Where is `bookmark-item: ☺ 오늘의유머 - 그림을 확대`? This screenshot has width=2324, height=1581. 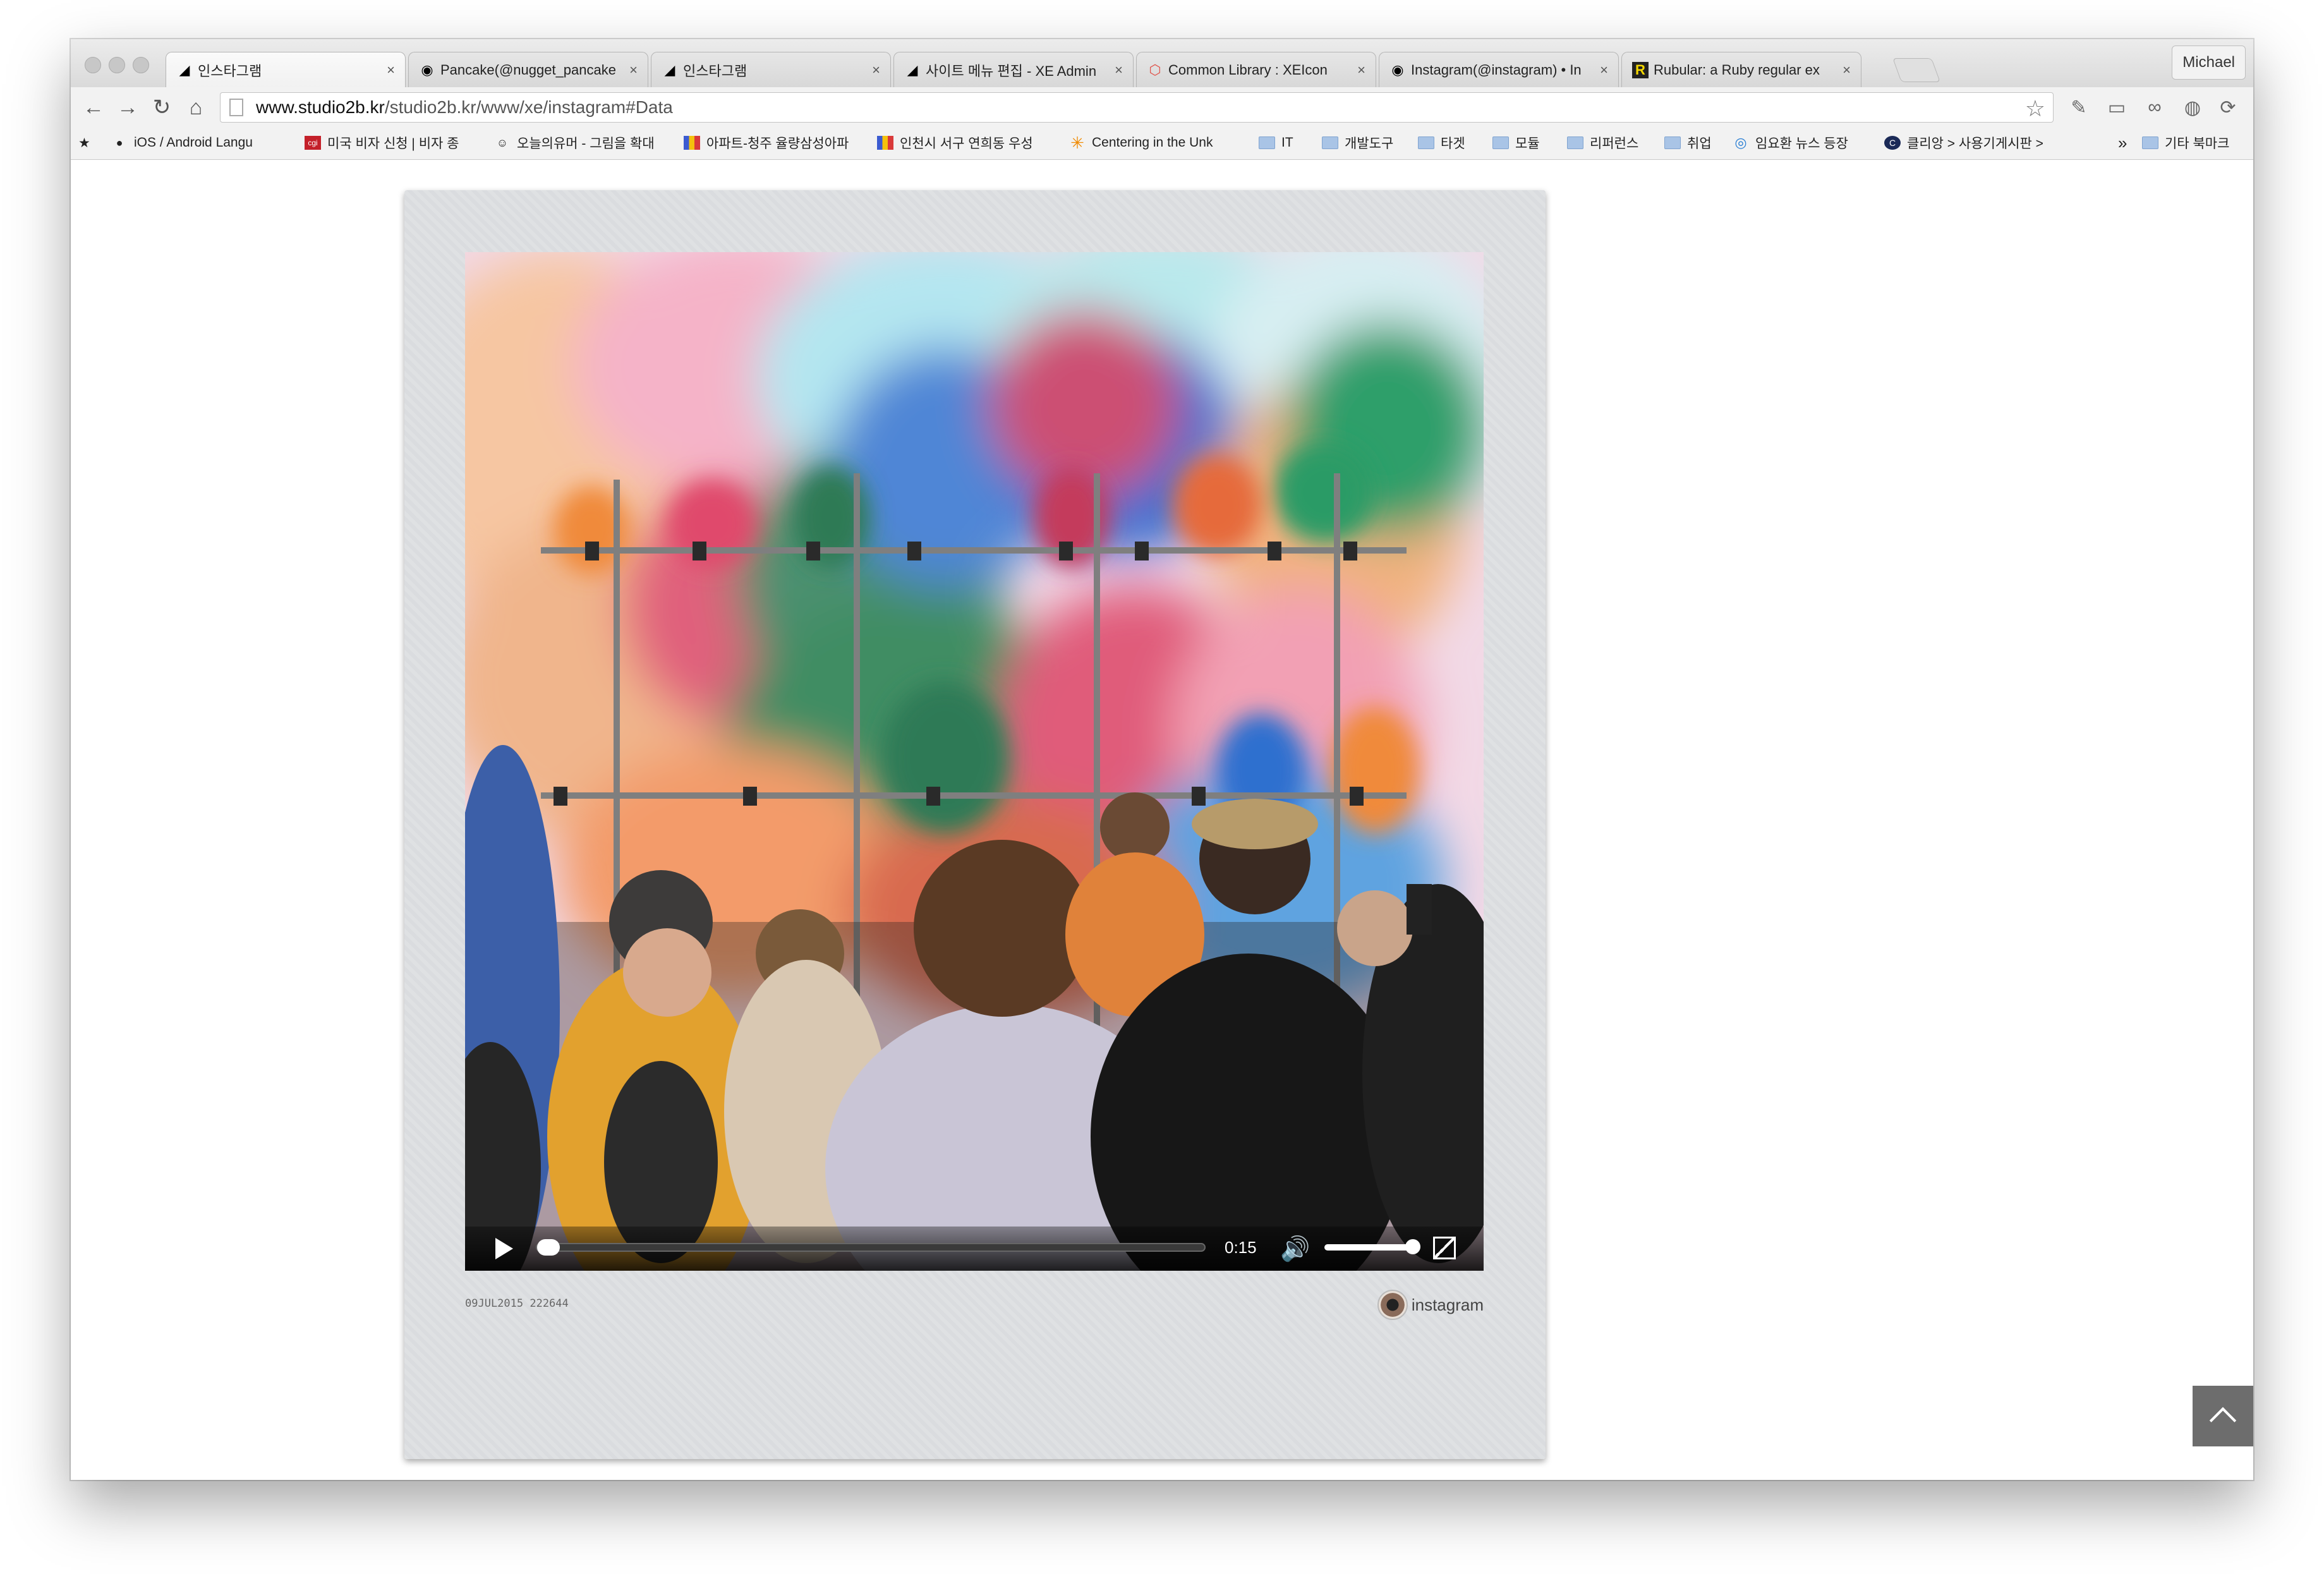 bookmark-item: ☺ 오늘의유머 - 그림을 확대 is located at coordinates (589, 143).